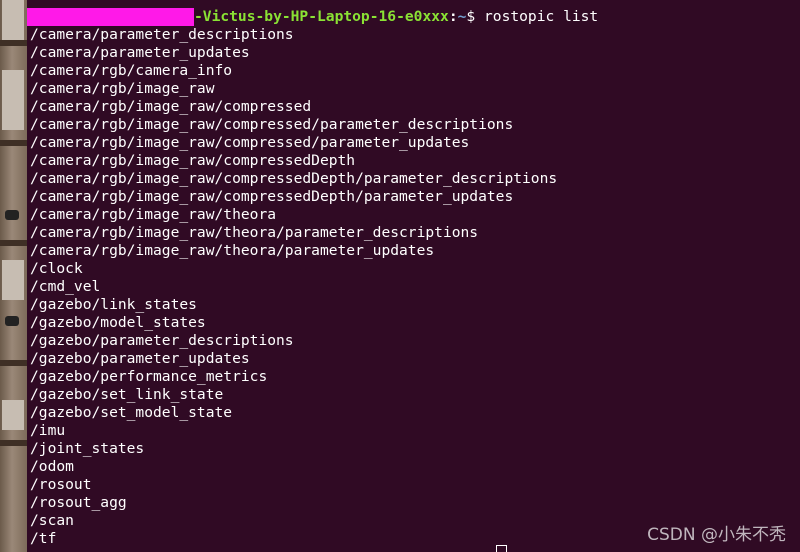 This screenshot has height=552, width=800. What do you see at coordinates (87, 448) in the screenshot?
I see `output-line: /joint_states` at bounding box center [87, 448].